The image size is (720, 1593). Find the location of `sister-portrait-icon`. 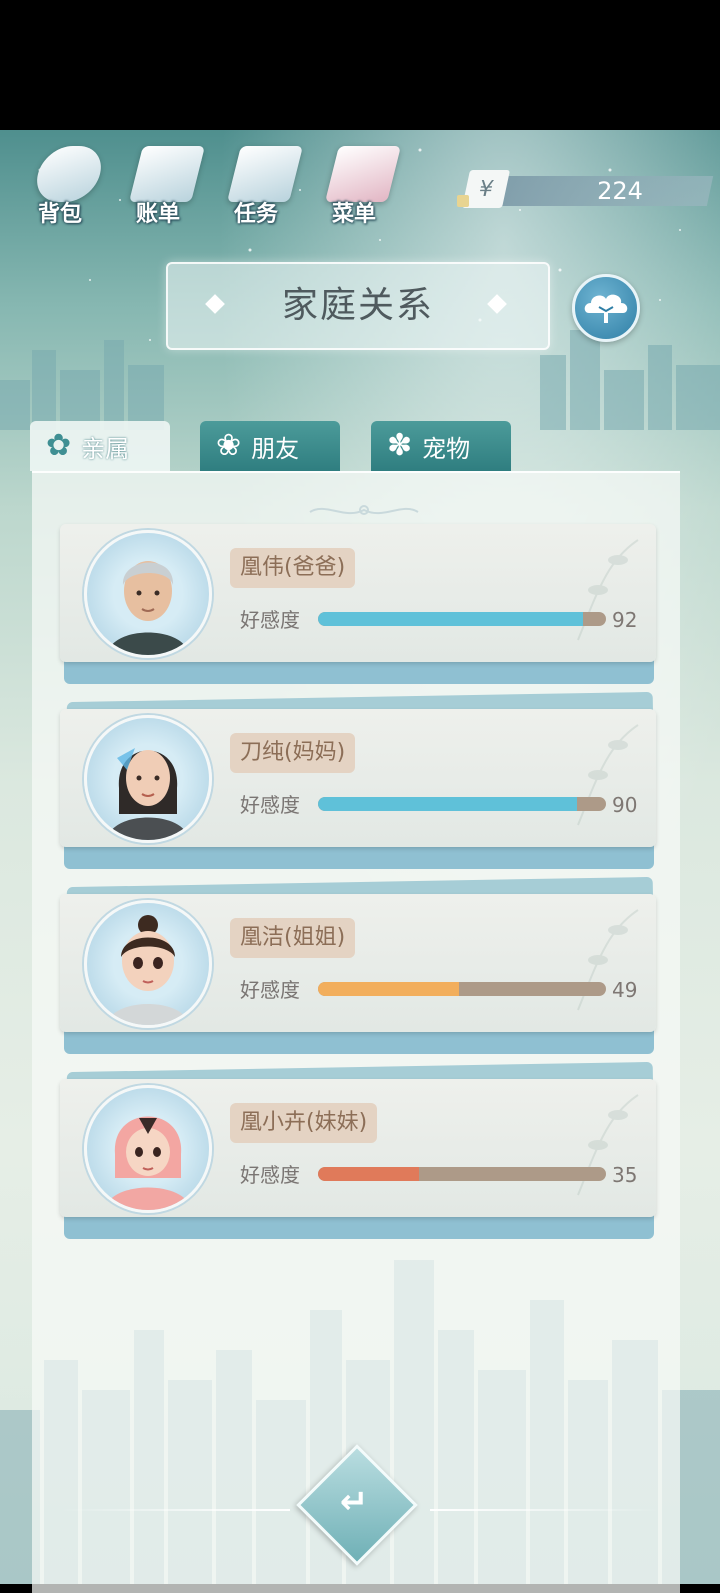

sister-portrait-icon is located at coordinates (148, 970).